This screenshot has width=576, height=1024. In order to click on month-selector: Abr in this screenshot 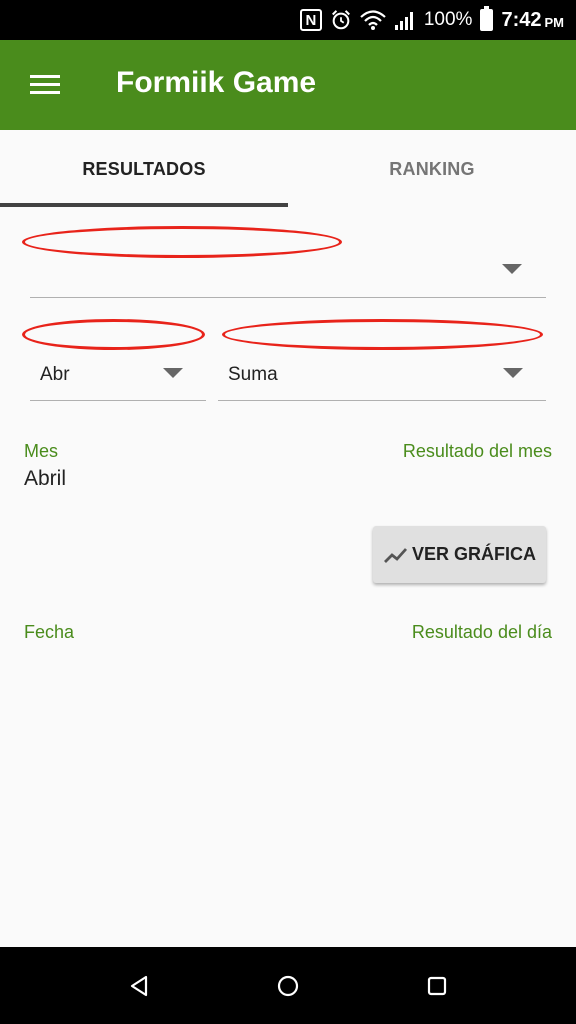, I will do `click(118, 377)`.